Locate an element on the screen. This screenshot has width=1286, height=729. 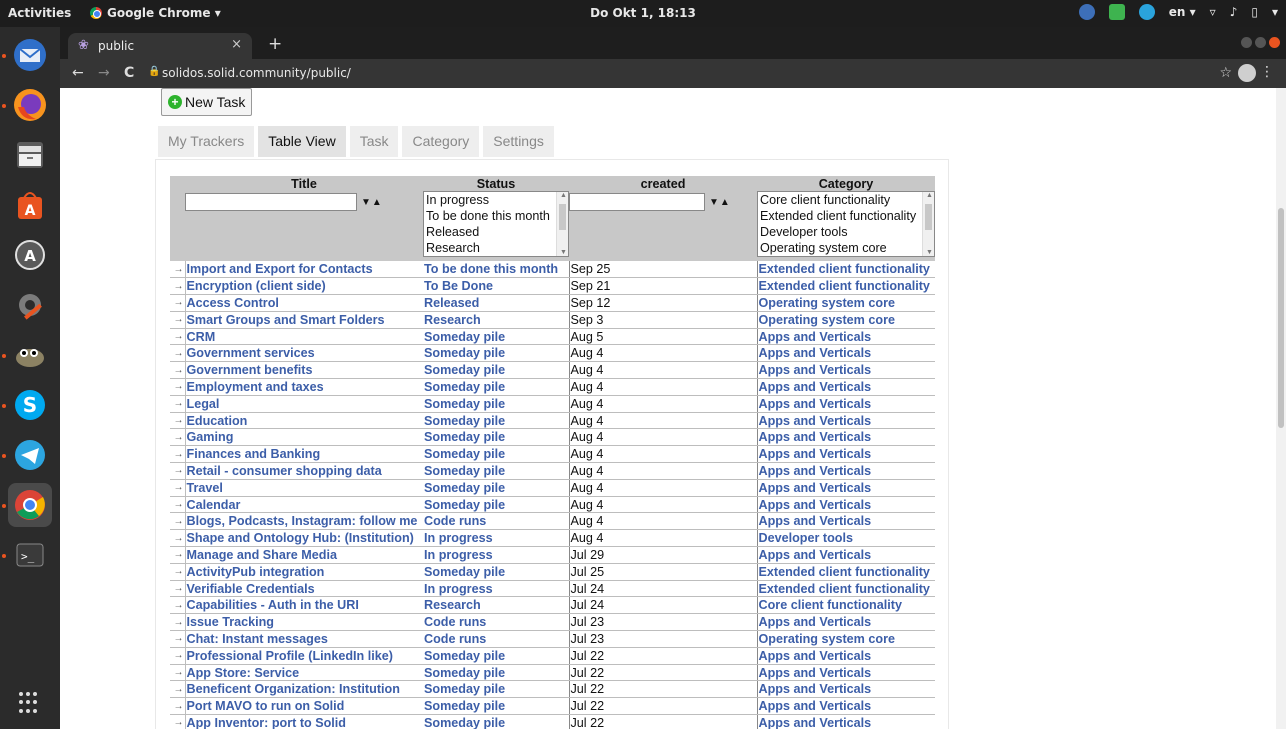
created-filter-input is located at coordinates (637, 202).